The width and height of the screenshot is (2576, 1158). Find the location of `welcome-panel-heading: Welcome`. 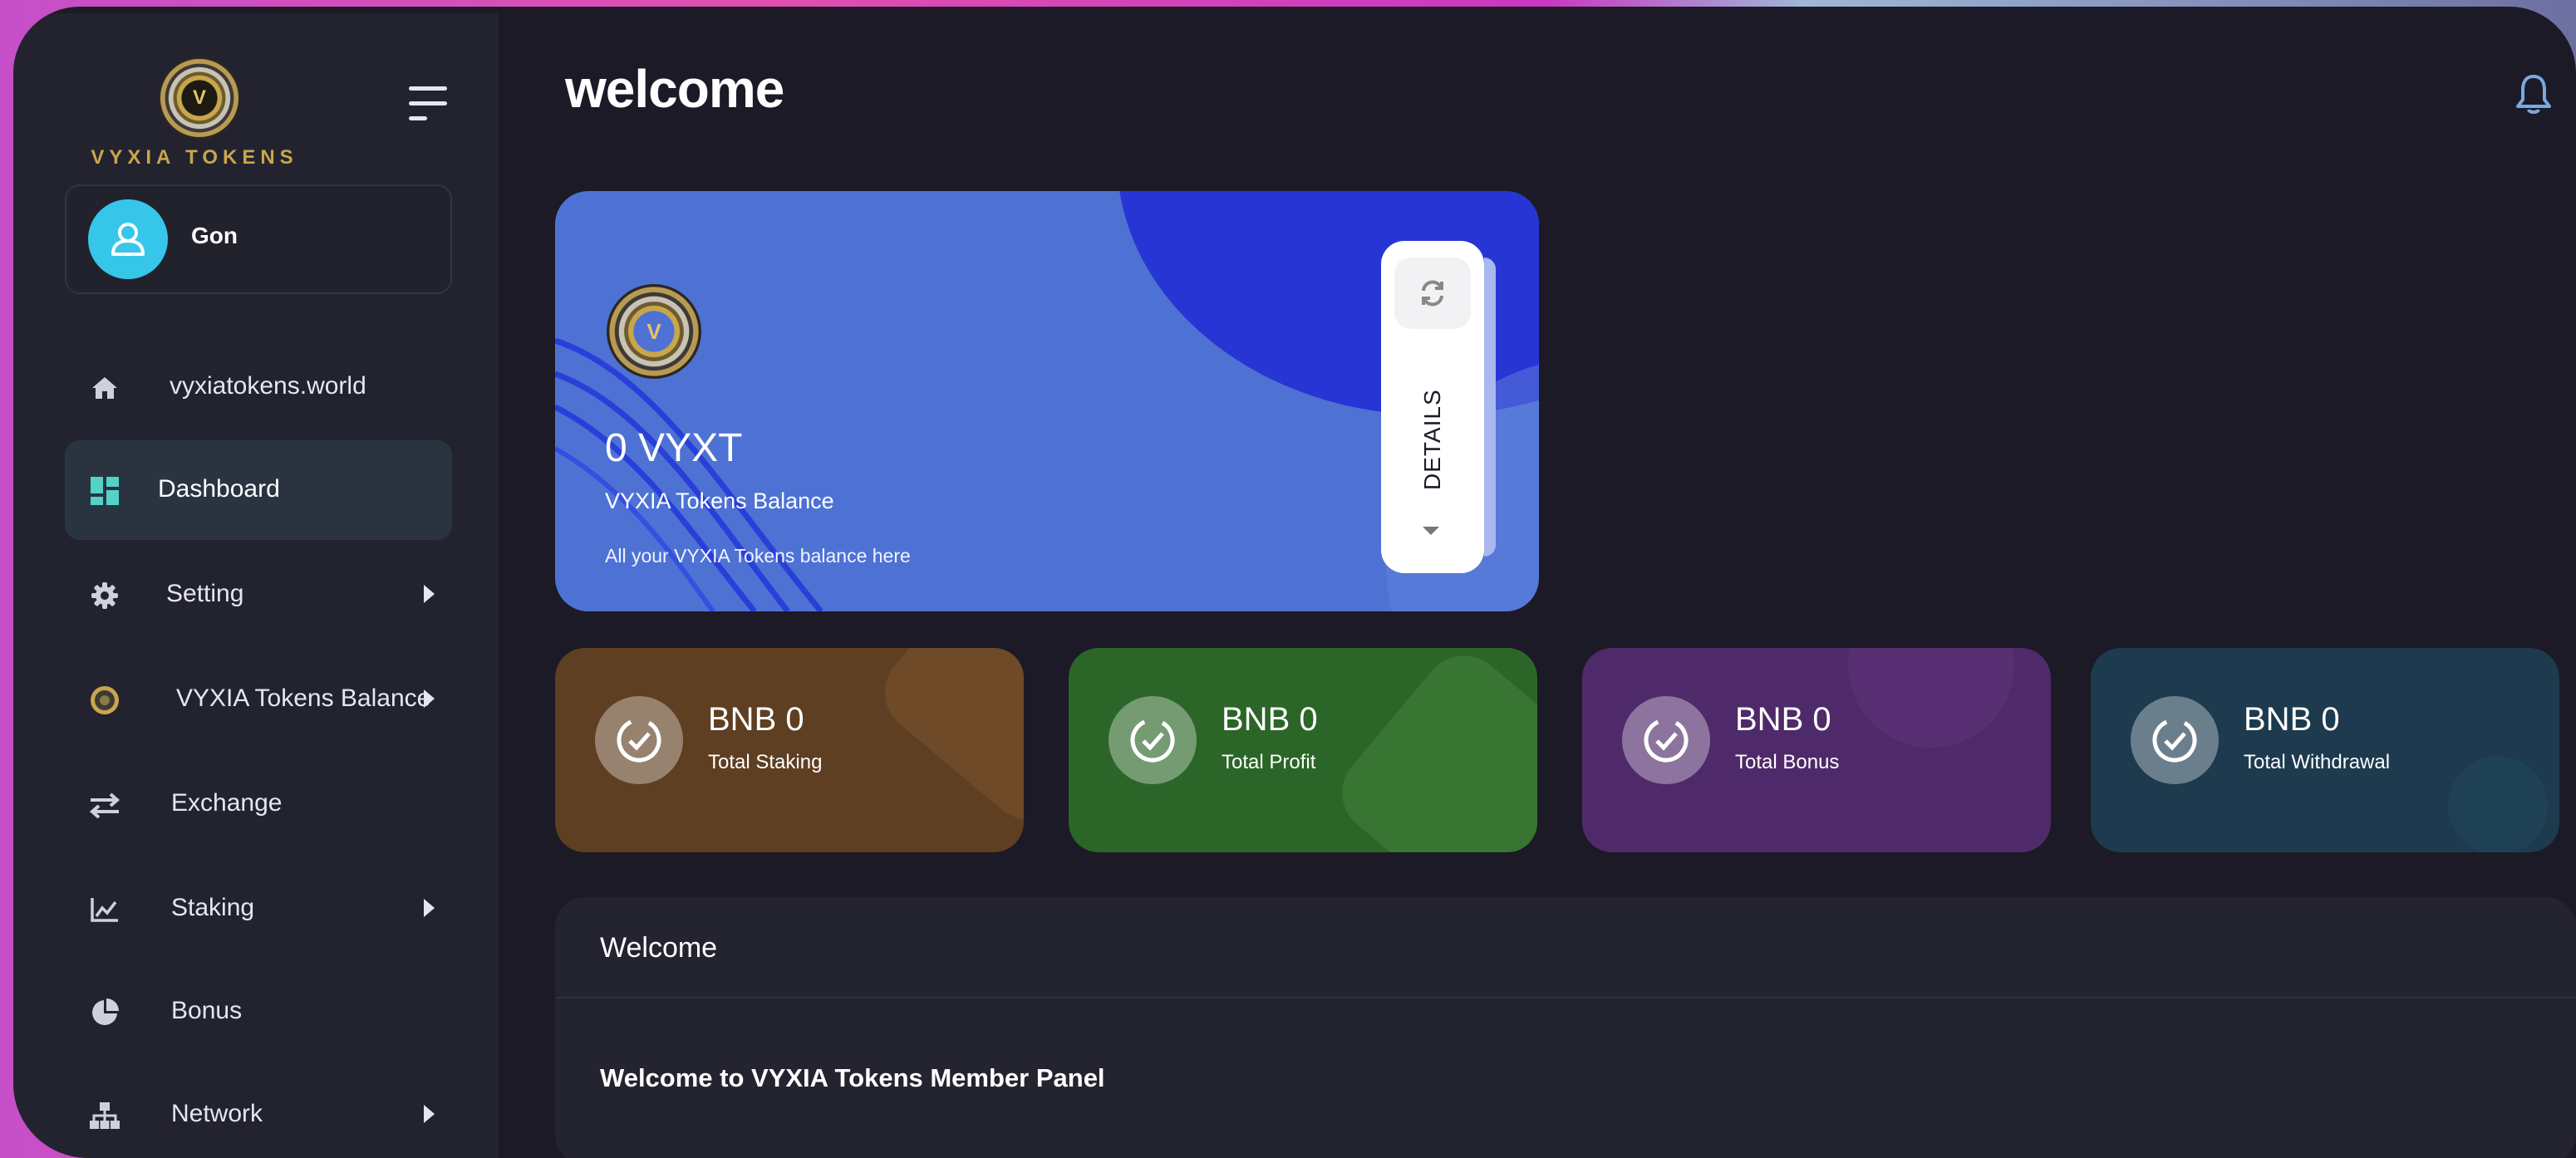

welcome-panel-heading: Welcome is located at coordinates (659, 948).